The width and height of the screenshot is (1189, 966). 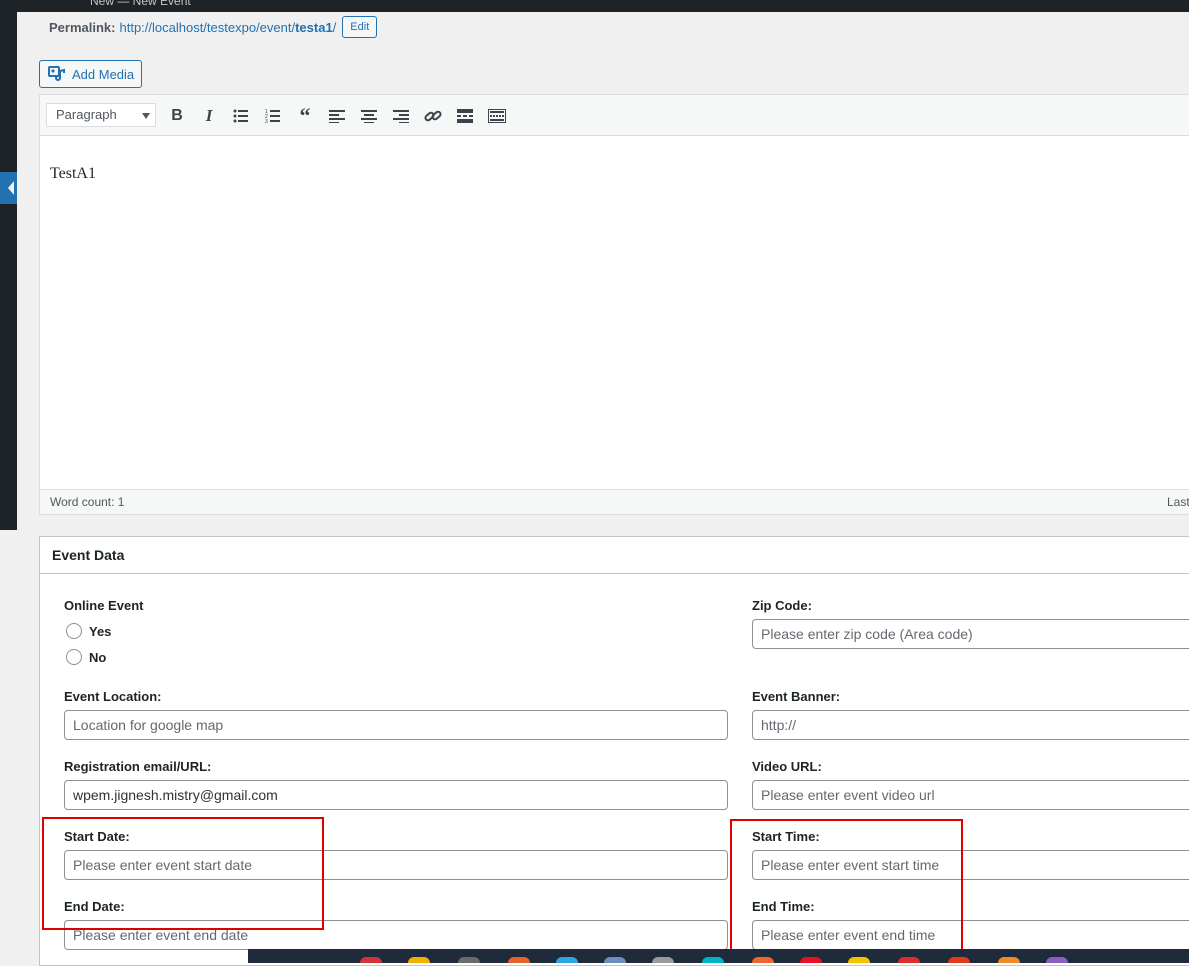 What do you see at coordinates (104, 605) in the screenshot?
I see `online-event-label: Online Event` at bounding box center [104, 605].